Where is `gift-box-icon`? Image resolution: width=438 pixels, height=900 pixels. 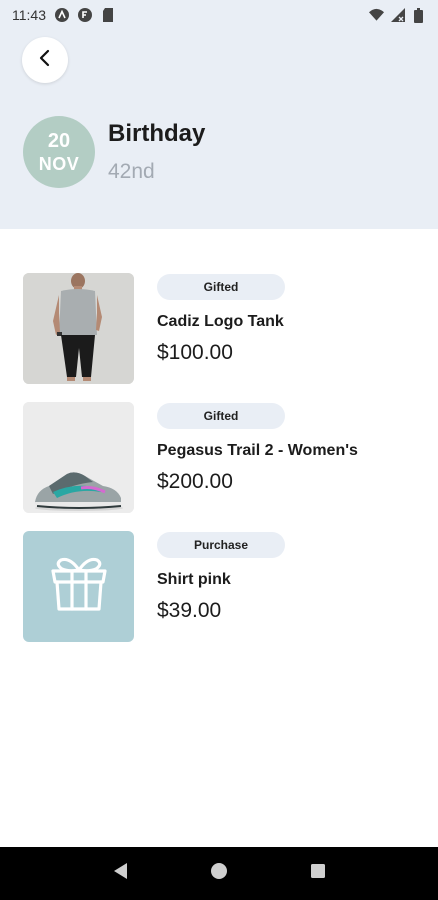
gift-box-icon is located at coordinates (79, 586).